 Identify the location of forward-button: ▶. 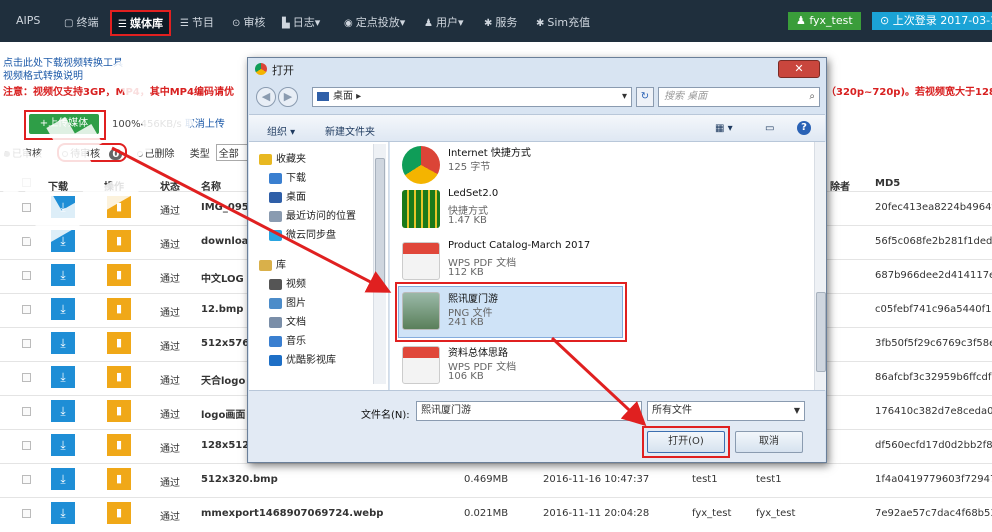
(288, 97).